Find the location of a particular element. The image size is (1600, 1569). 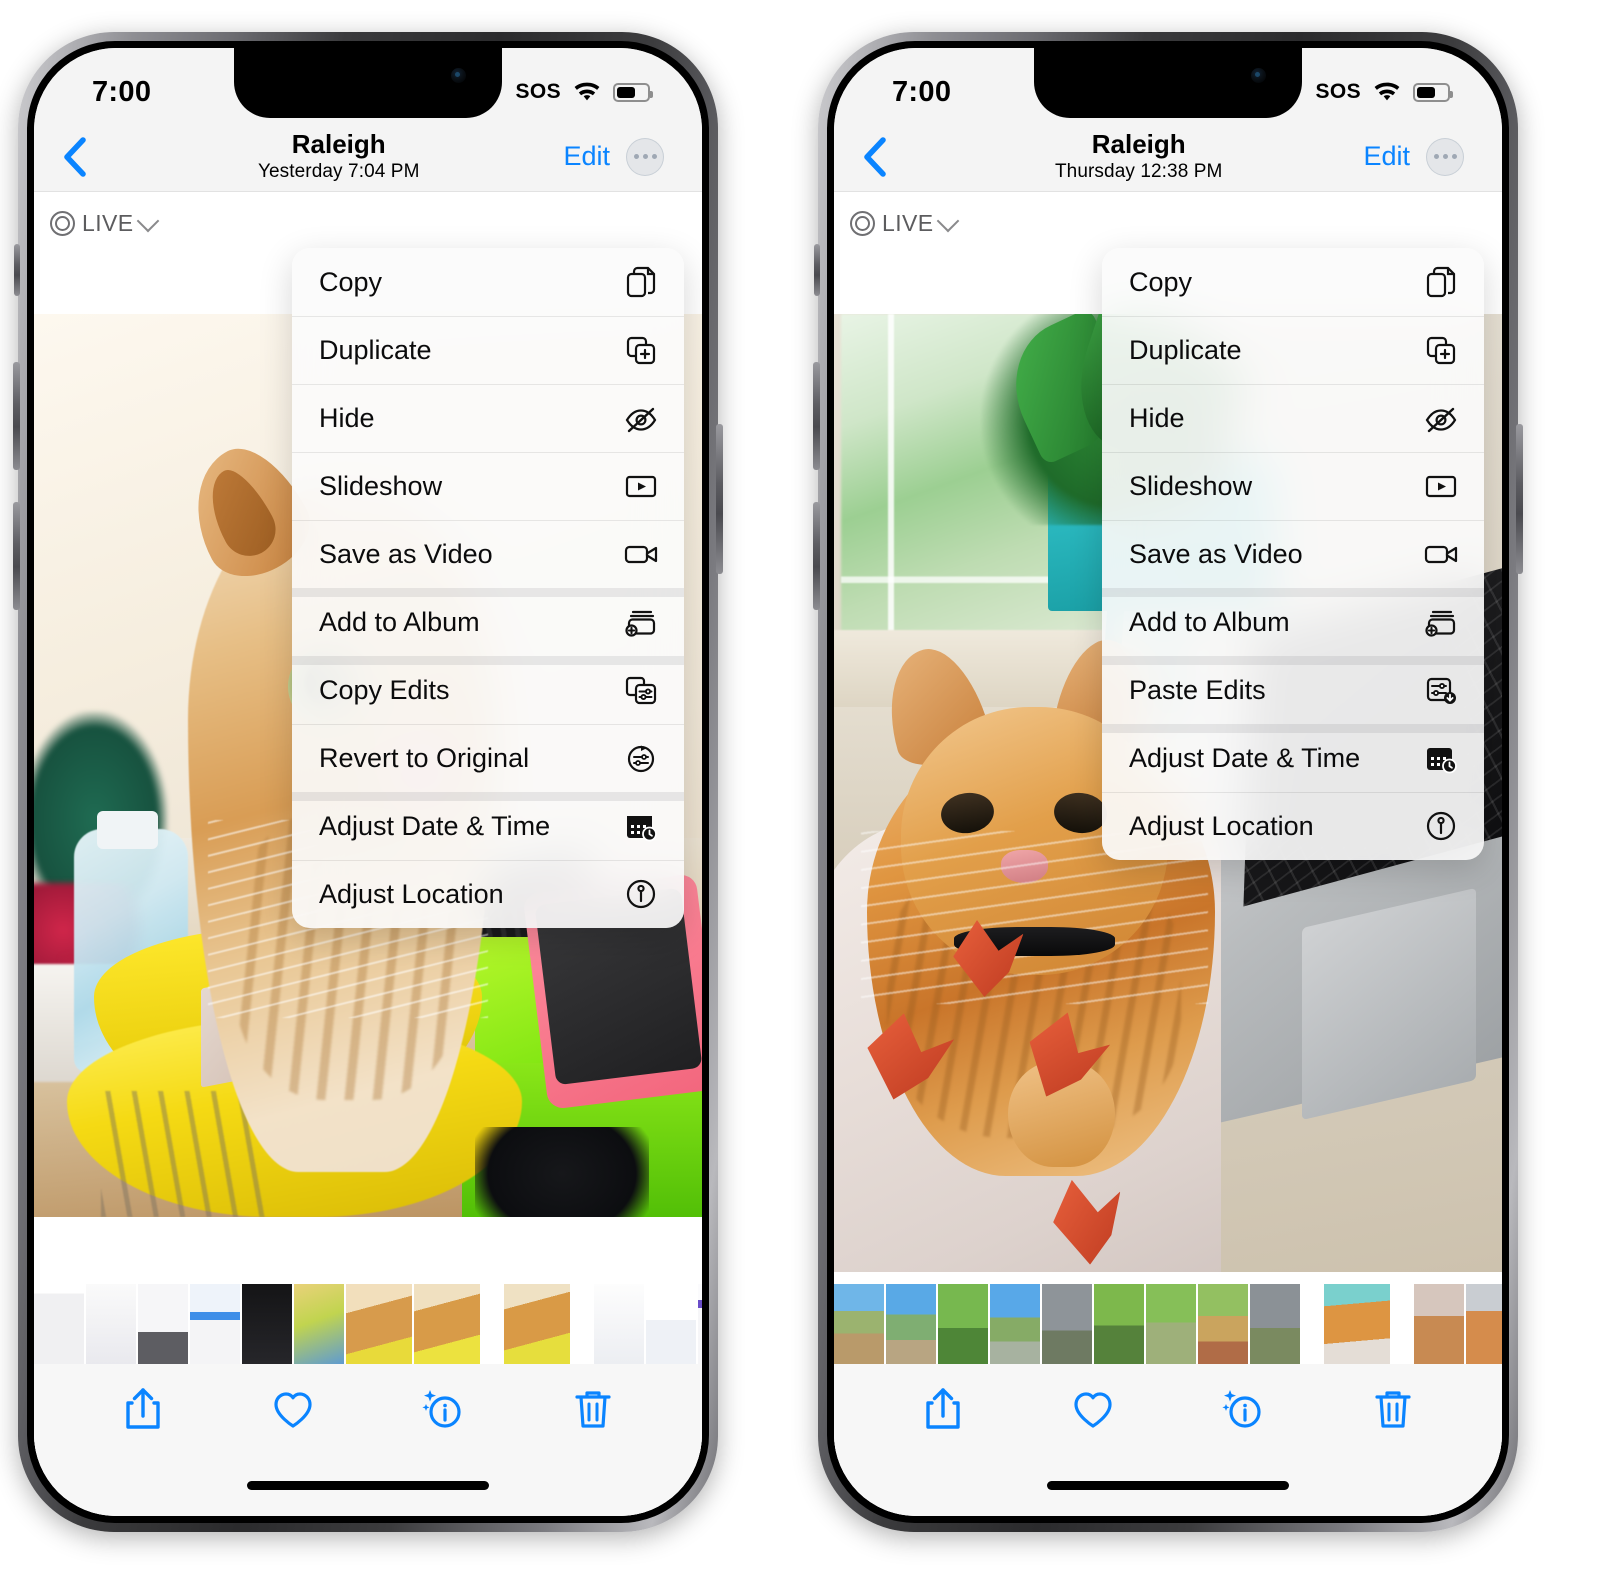

menu-item-paste-edits: Paste Edits is located at coordinates (1293, 690).